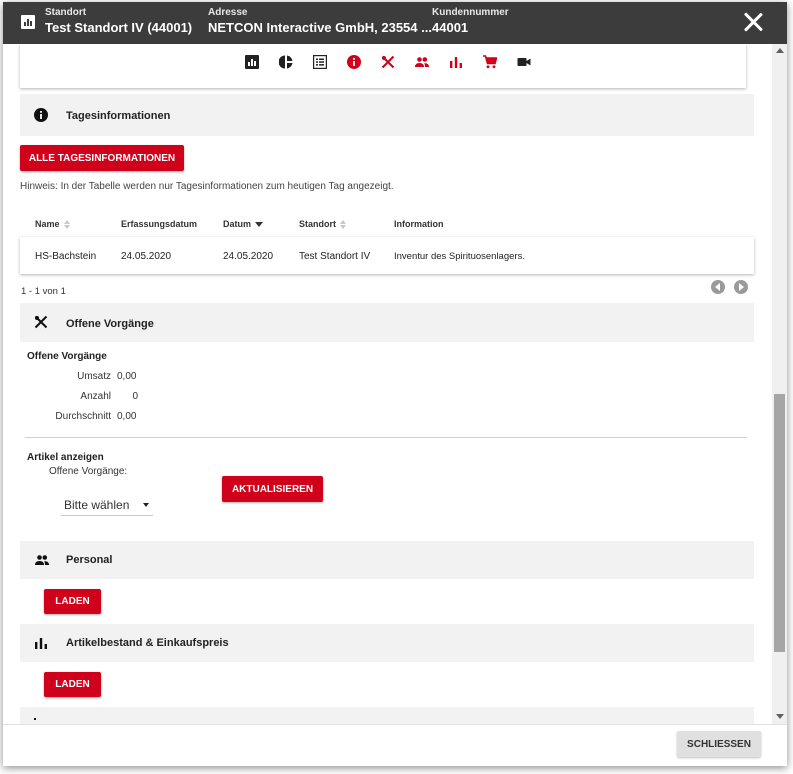 This screenshot has width=793, height=774. Describe the element at coordinates (52, 224) in the screenshot. I see `column-header-name: Name` at that location.